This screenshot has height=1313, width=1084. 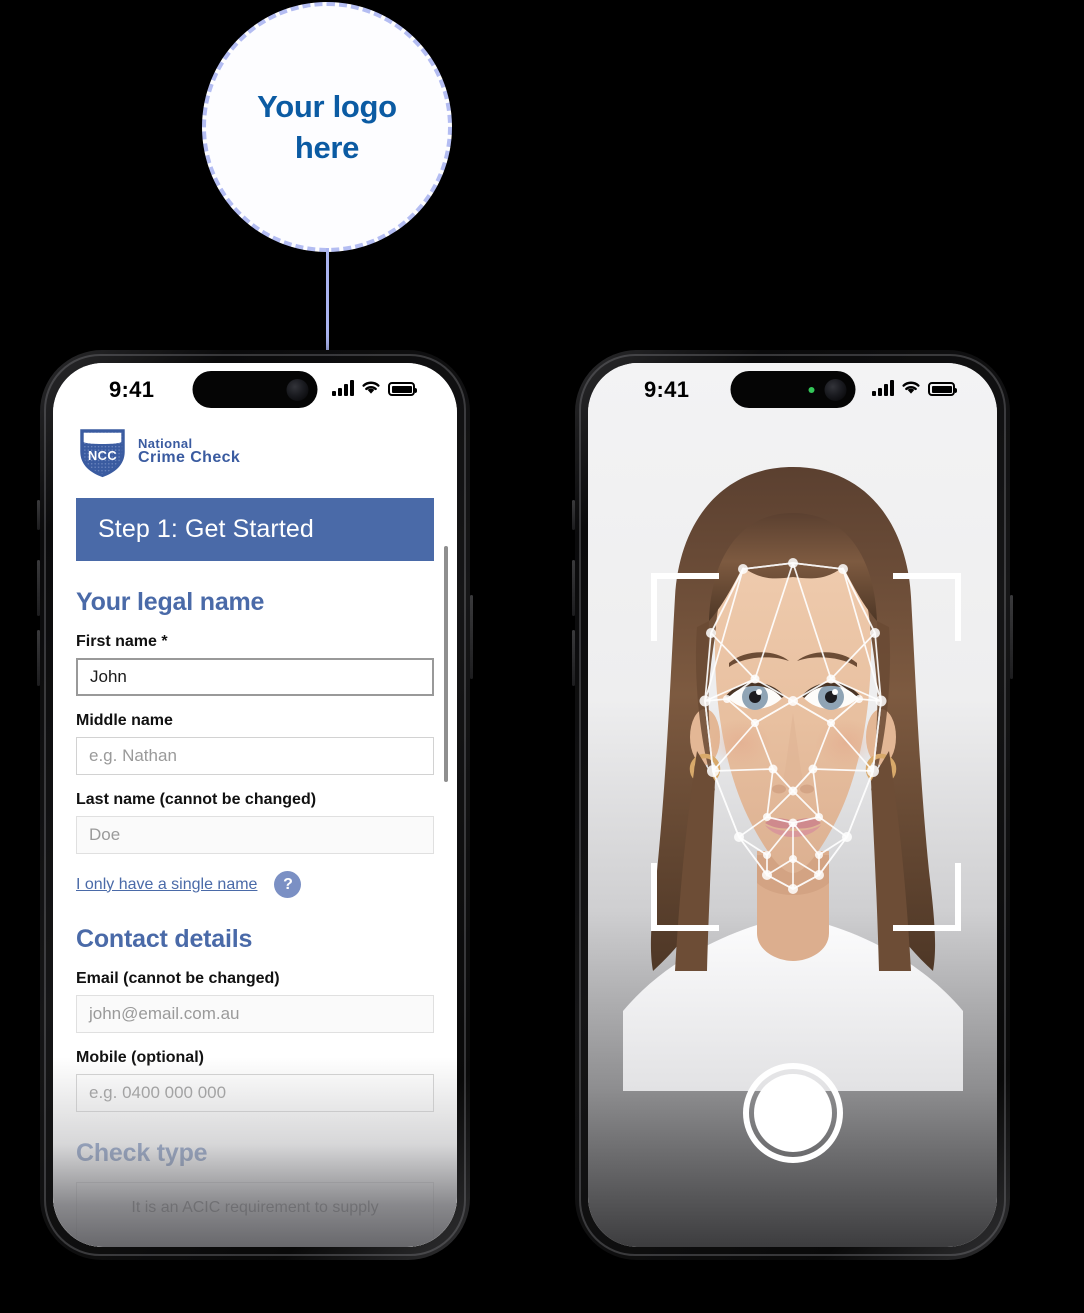 What do you see at coordinates (196, 799) in the screenshot?
I see `label-last-name: Last name (cannot be changed)` at bounding box center [196, 799].